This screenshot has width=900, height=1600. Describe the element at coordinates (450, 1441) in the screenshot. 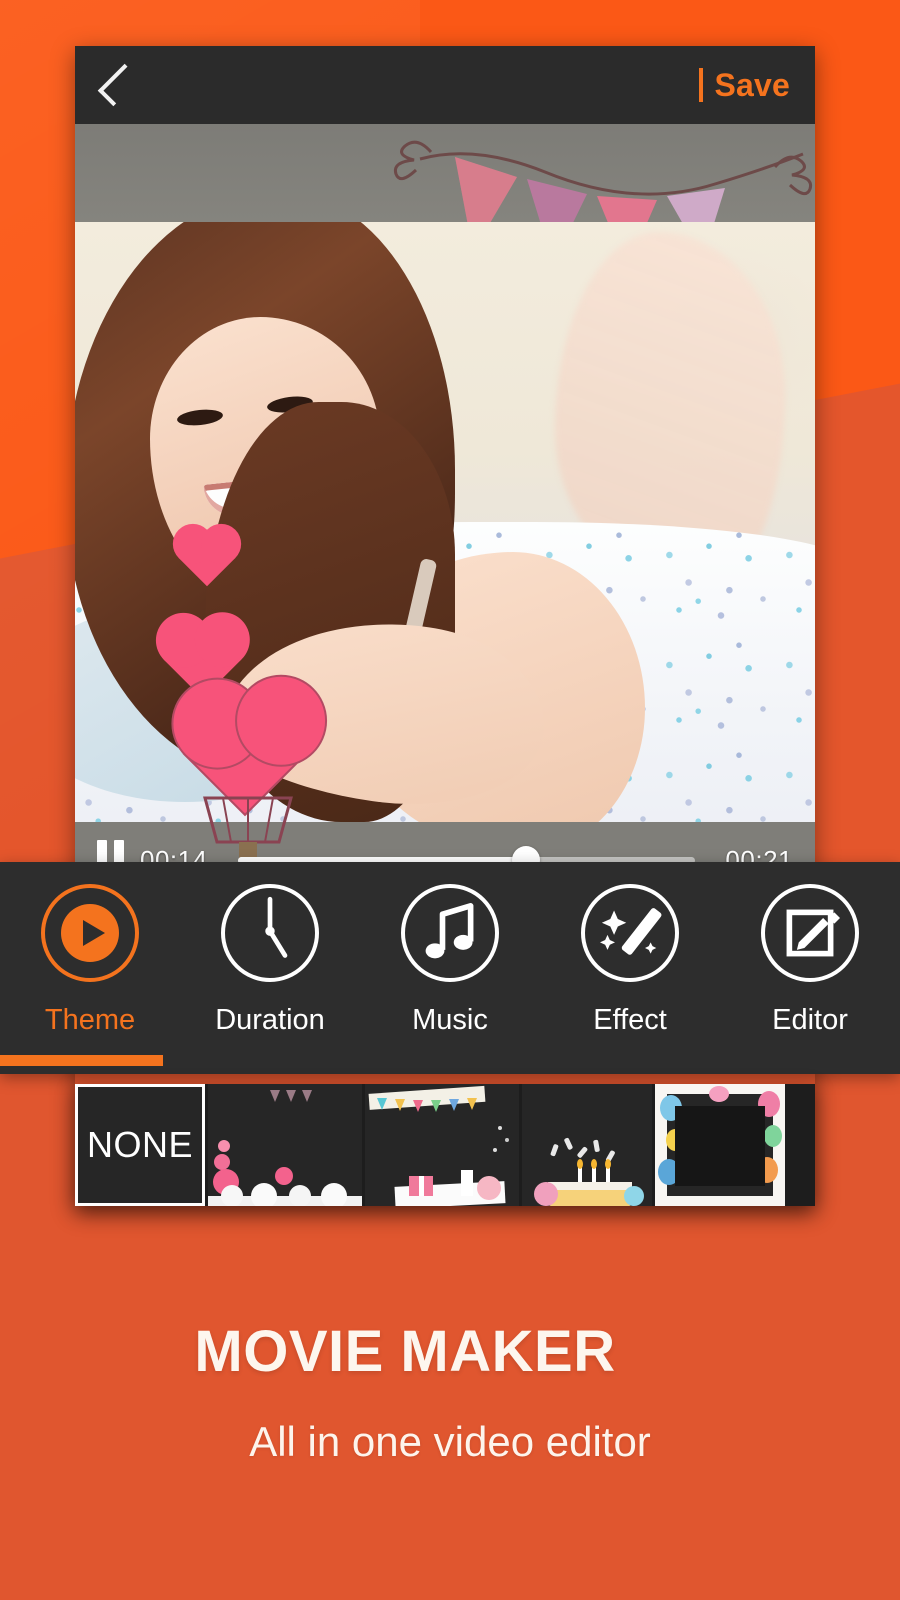

I see `promo-subtitle: All in one video editor` at that location.